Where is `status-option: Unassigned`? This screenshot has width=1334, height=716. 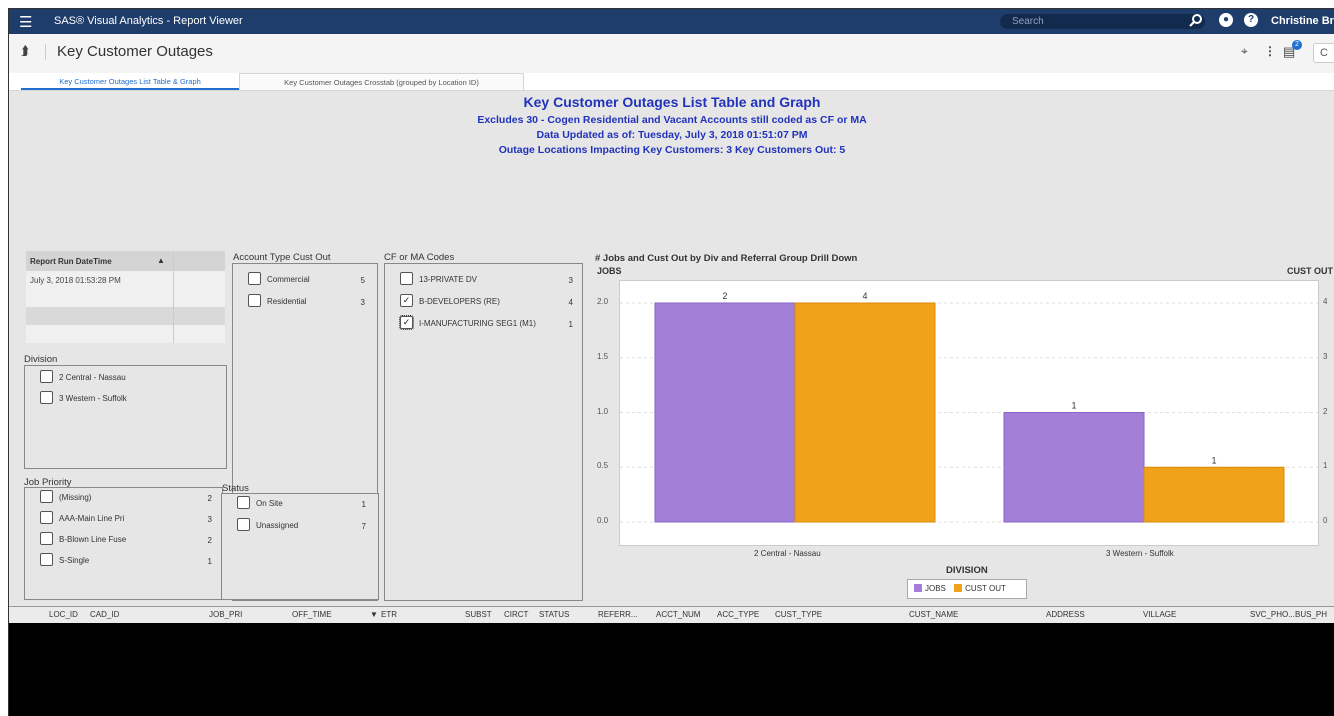
status-option: Unassigned is located at coordinates (268, 525).